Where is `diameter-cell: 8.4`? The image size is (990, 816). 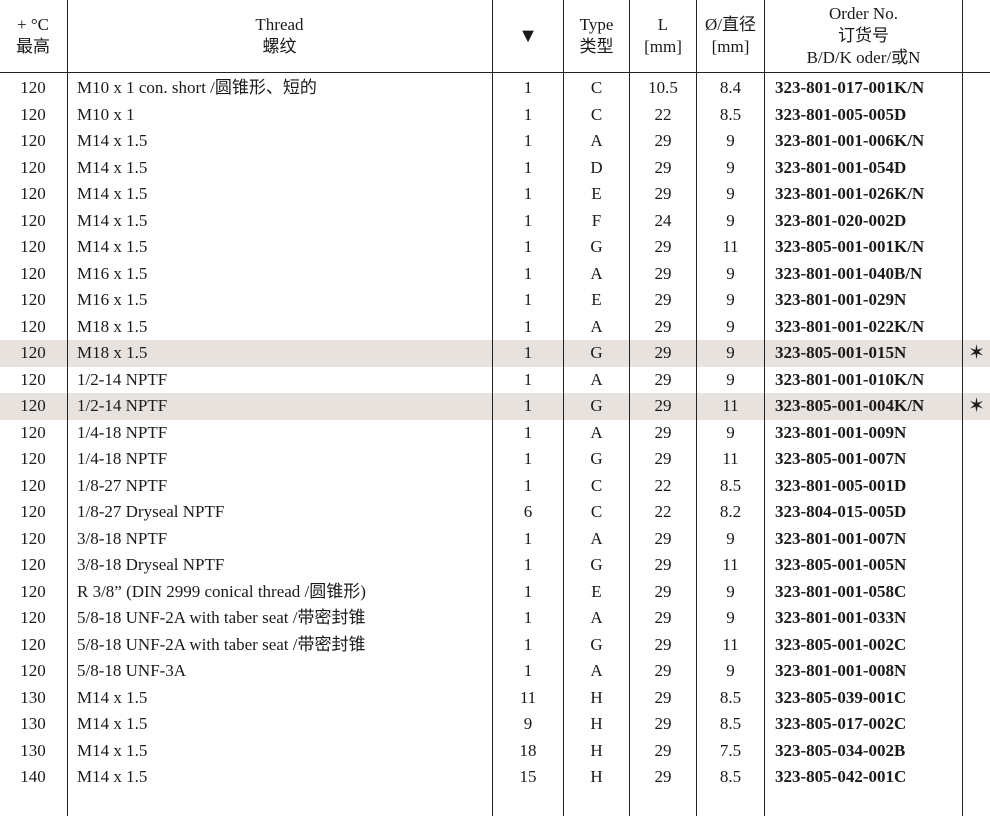
diameter-cell: 8.4 is located at coordinates (730, 87).